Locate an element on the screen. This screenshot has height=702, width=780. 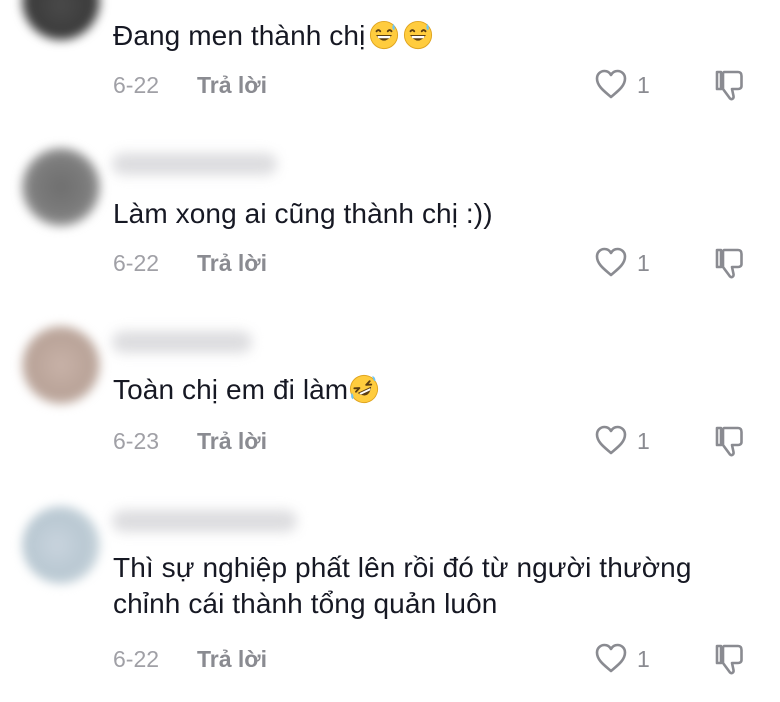
comment-text-content: Làm xong ai cũng thành chị :)) is located at coordinates (303, 213).